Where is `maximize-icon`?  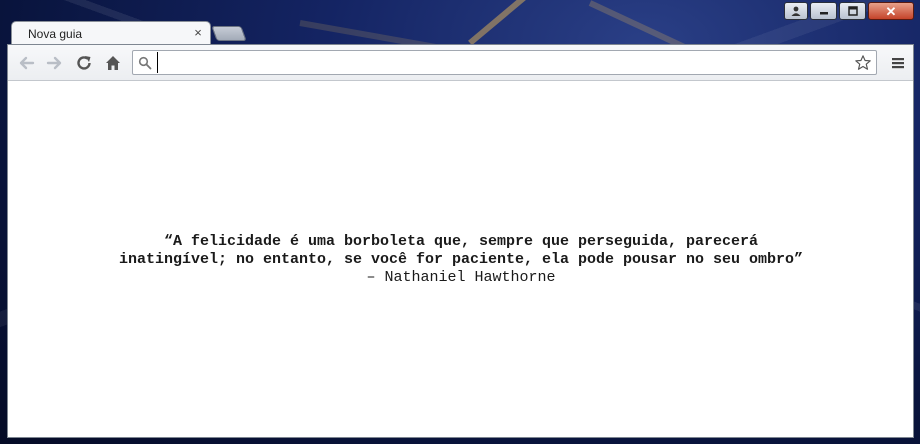
maximize-icon is located at coordinates (852, 11).